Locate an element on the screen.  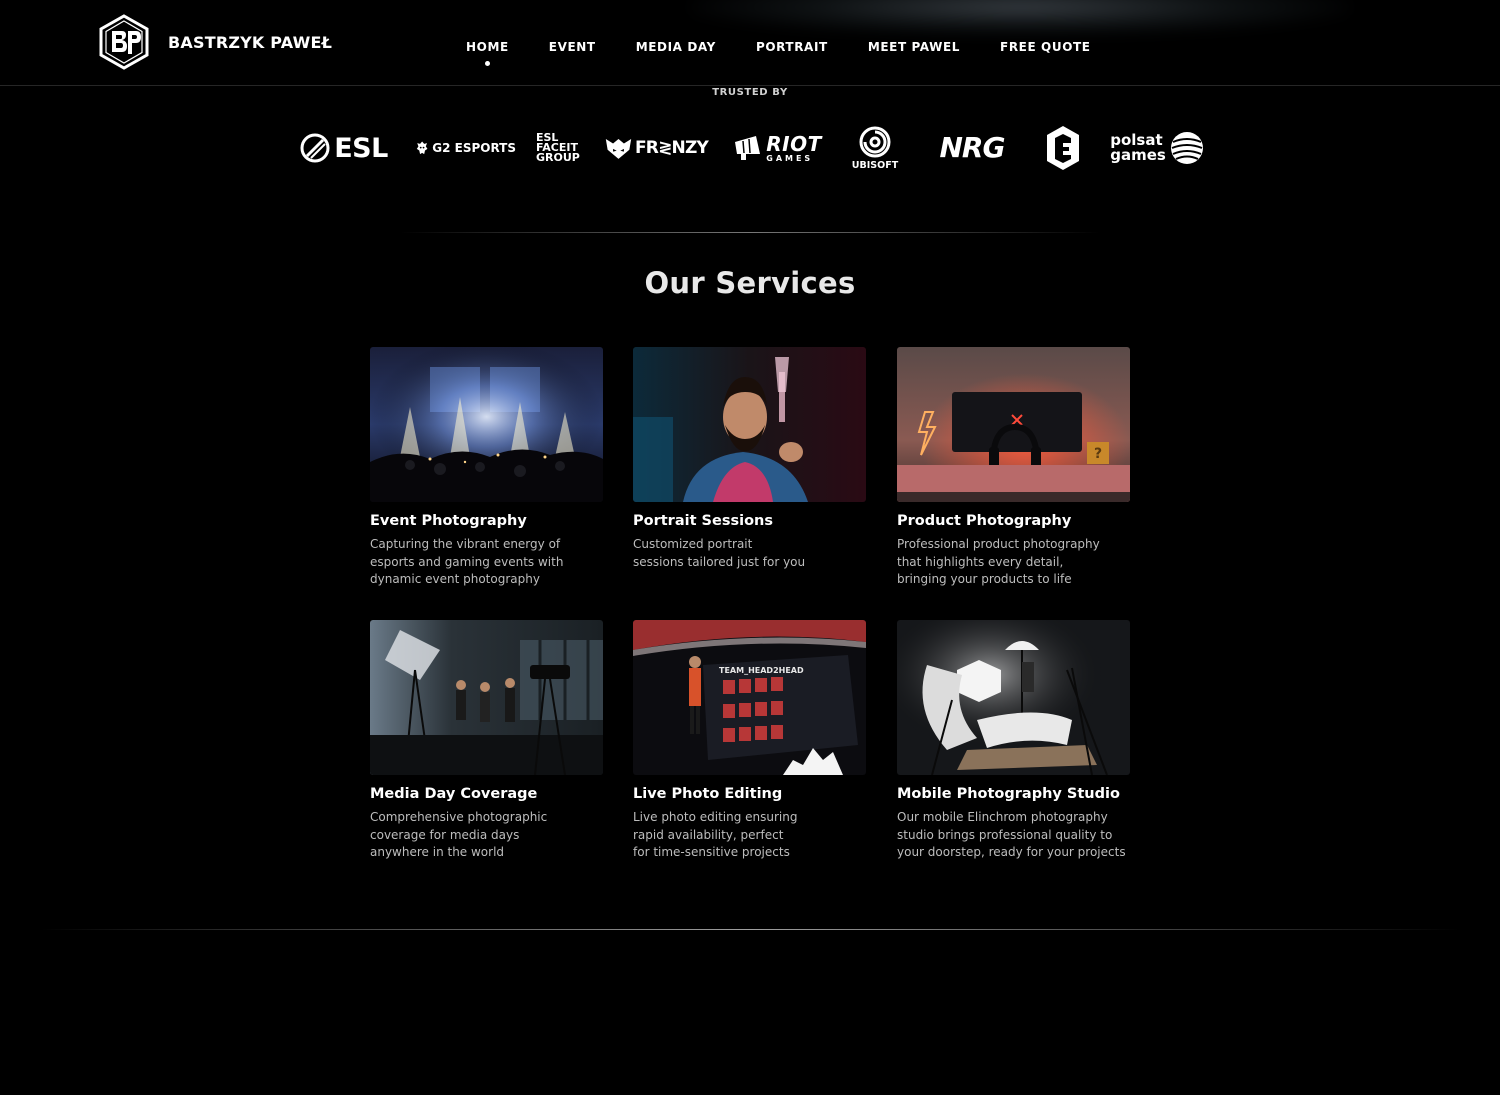
polsat-line-2: games is located at coordinates (1138, 155).